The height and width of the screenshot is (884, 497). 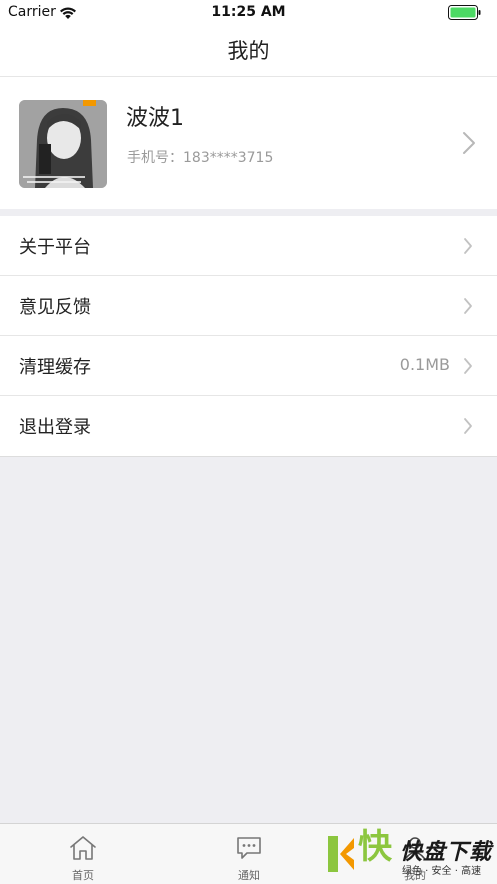 I want to click on watermark: 快 快盘下载 绿色 · 安全 · 高速, so click(x=409, y=854).